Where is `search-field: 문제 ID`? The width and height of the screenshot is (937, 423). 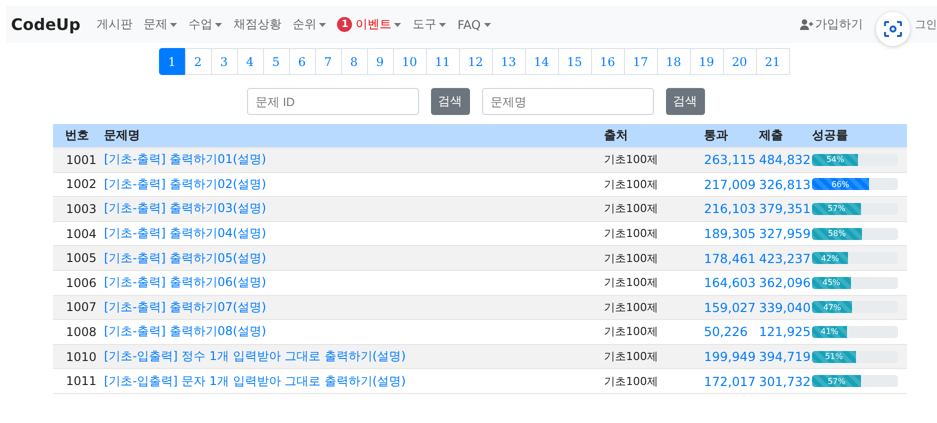 search-field: 문제 ID is located at coordinates (332, 101).